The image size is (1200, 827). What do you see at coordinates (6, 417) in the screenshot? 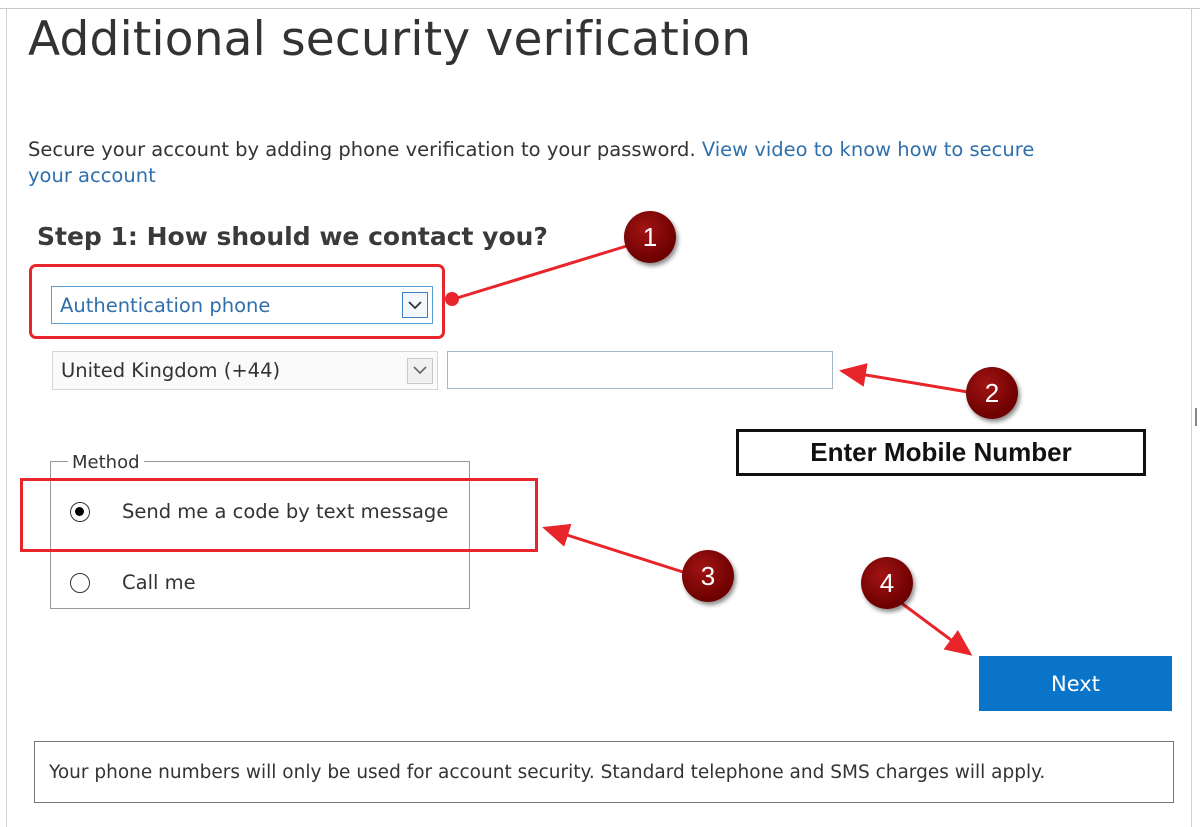
I see `window-left-border` at bounding box center [6, 417].